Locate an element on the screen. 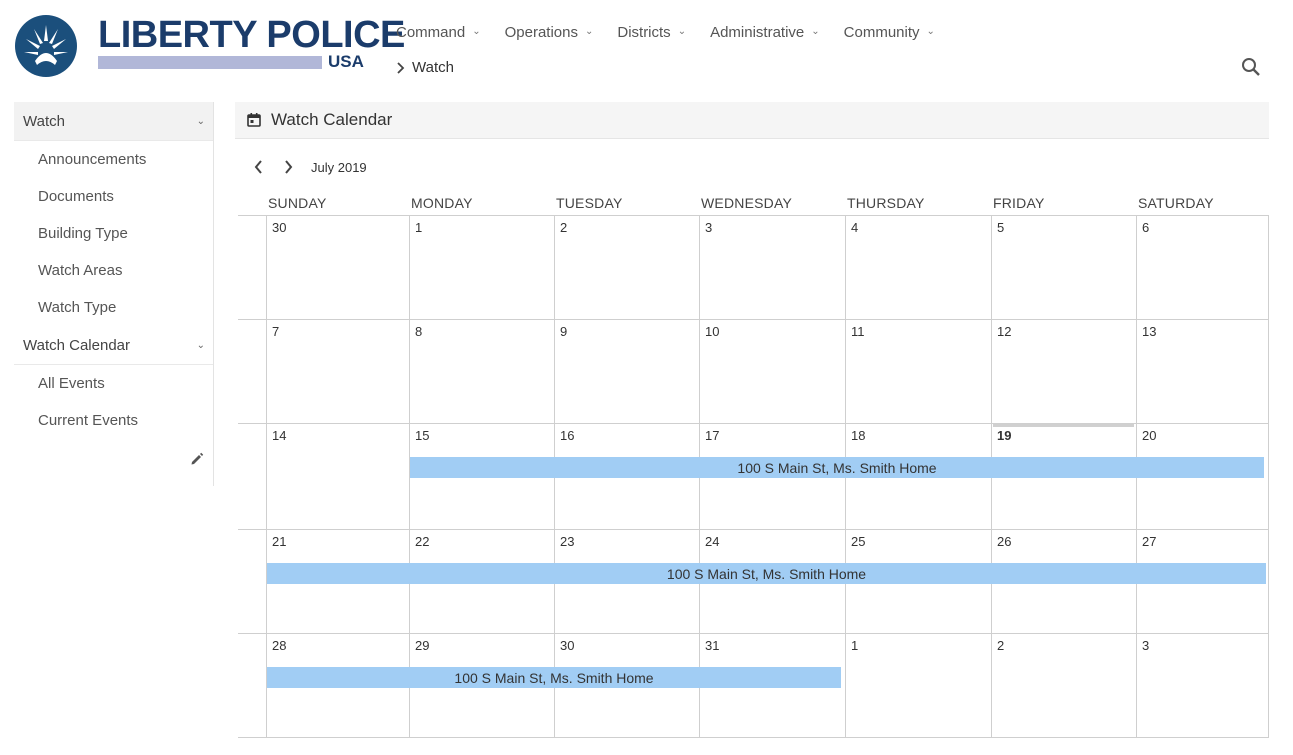 The height and width of the screenshot is (755, 1293). sidebar-item-current-events: Current Events is located at coordinates (113, 420).